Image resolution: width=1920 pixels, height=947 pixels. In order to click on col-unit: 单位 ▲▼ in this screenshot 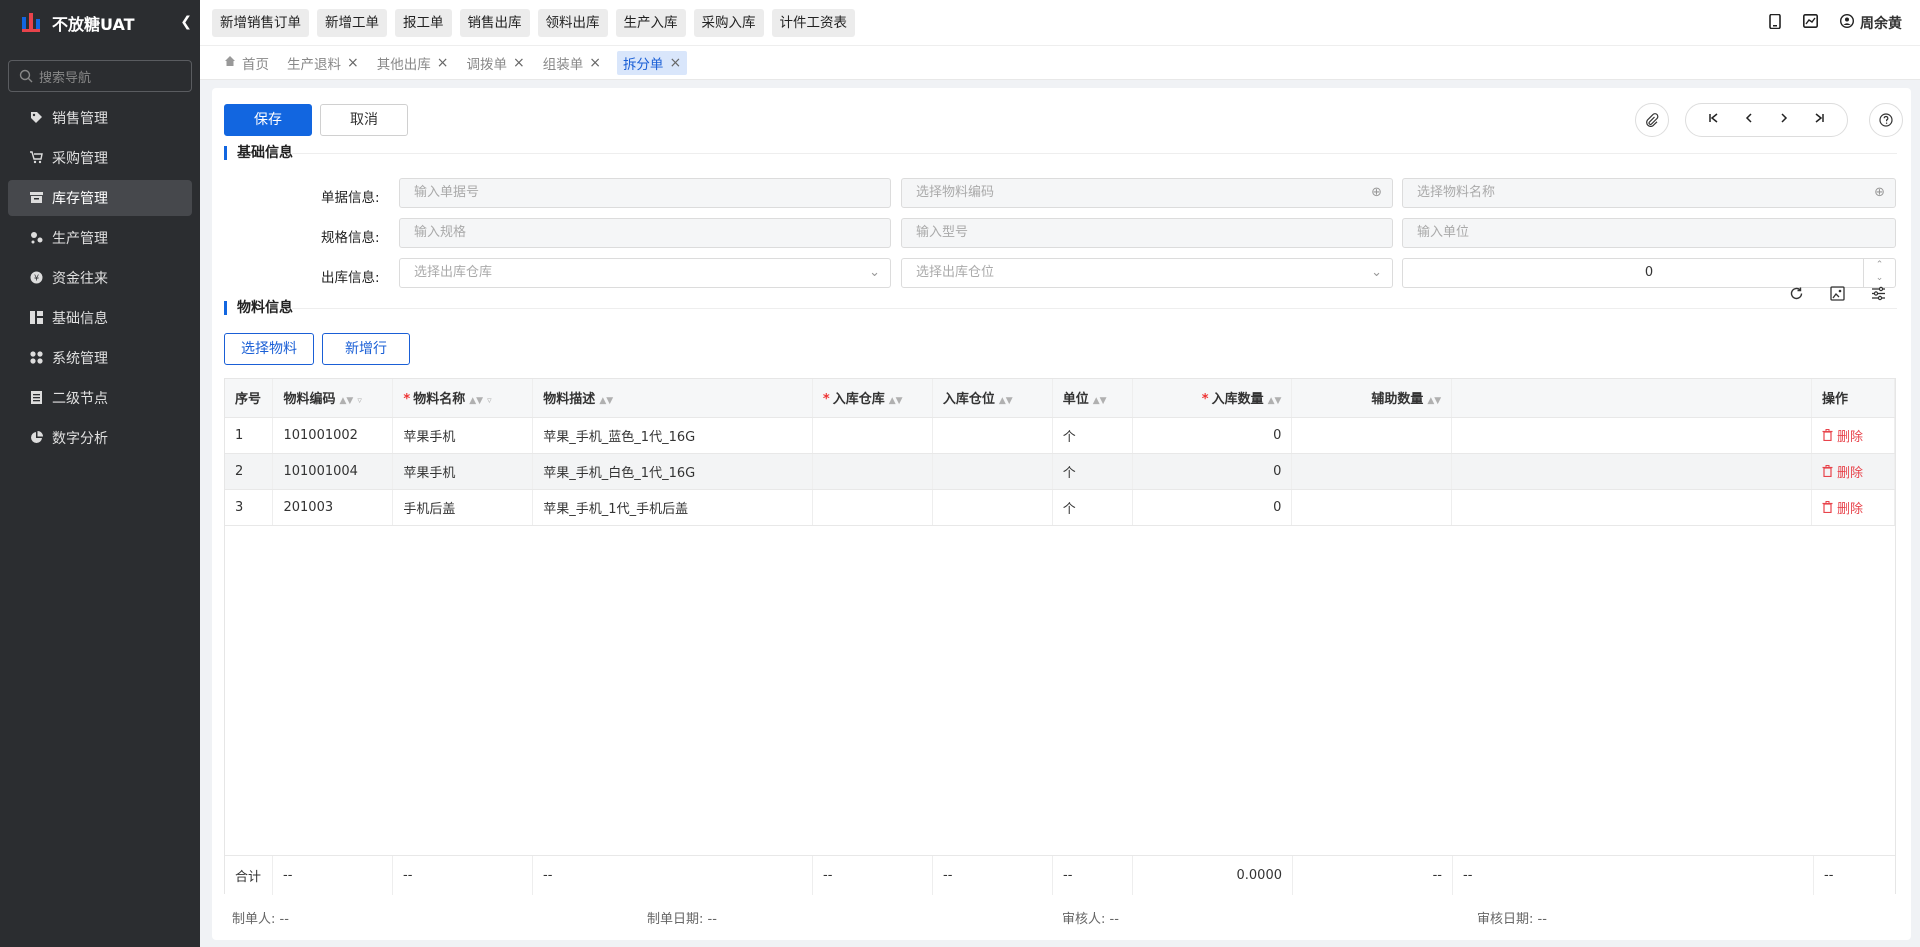, I will do `click(1092, 398)`.